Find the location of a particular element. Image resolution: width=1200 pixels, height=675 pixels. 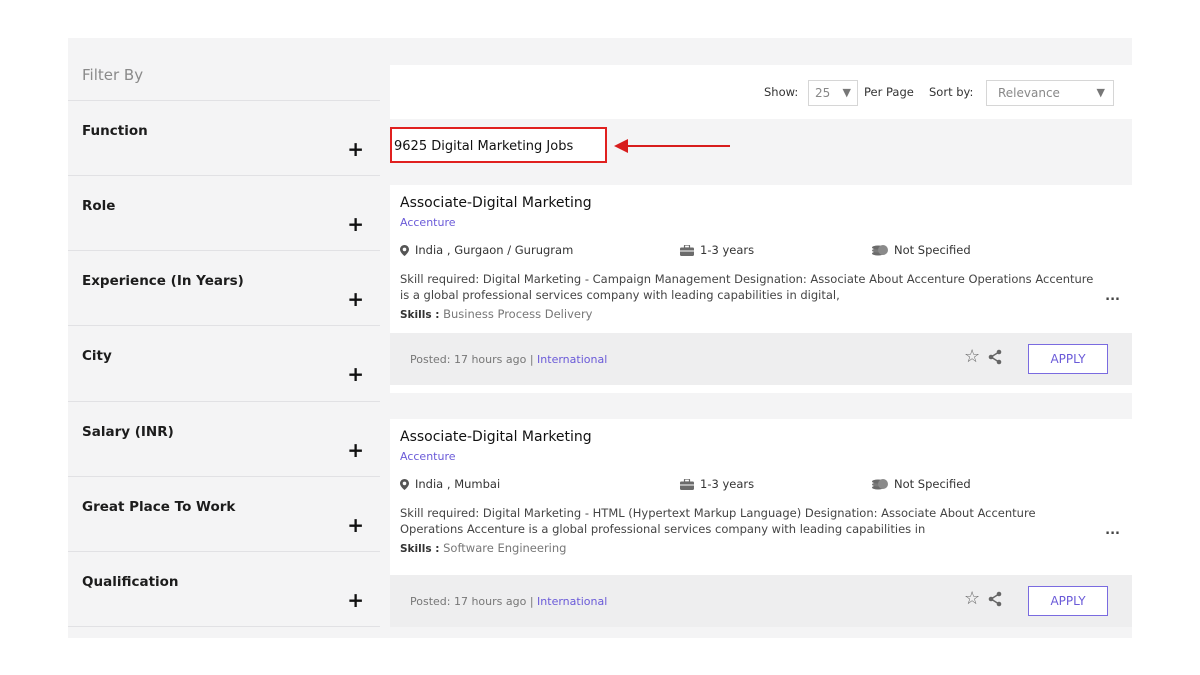

filter-by-heading: Filter By is located at coordinates (113, 75).